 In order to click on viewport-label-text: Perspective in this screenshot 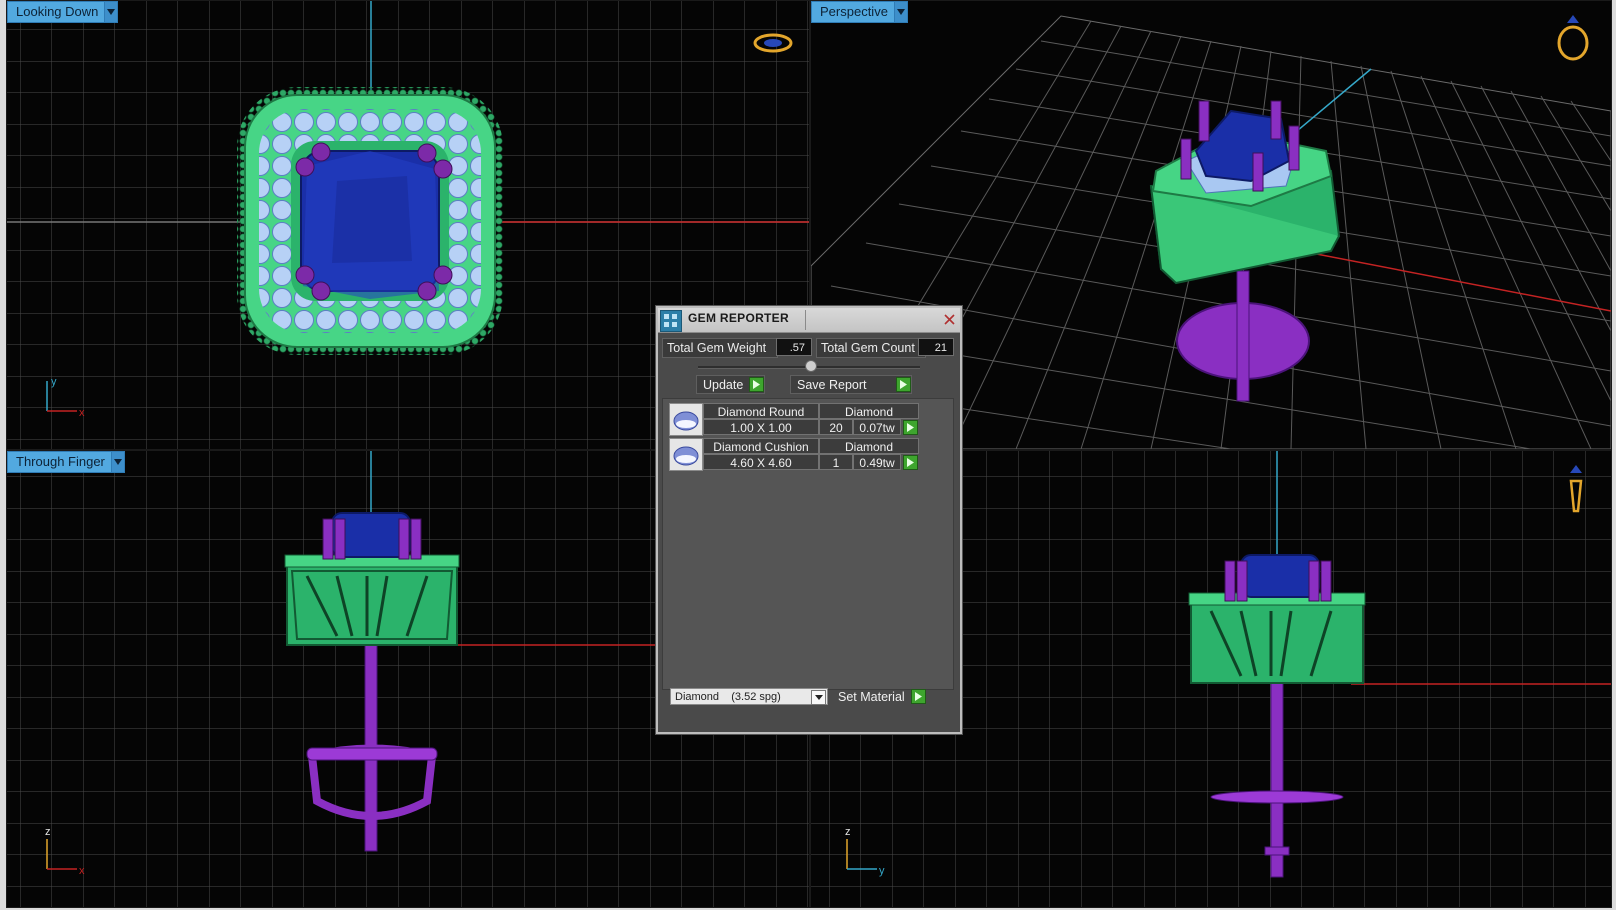, I will do `click(854, 11)`.